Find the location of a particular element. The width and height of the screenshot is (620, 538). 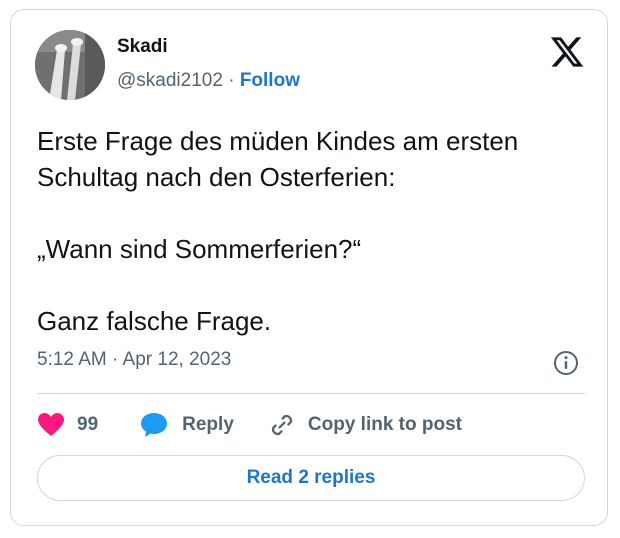

like-count: 99 is located at coordinates (88, 424).